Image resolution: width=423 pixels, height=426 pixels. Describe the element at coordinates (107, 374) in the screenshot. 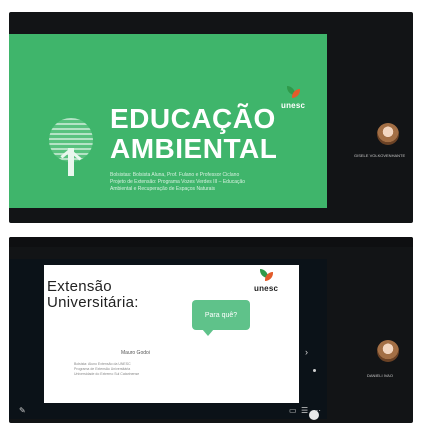

I see `footer-line: Universidade do Extremo Sul Catarinense` at that location.